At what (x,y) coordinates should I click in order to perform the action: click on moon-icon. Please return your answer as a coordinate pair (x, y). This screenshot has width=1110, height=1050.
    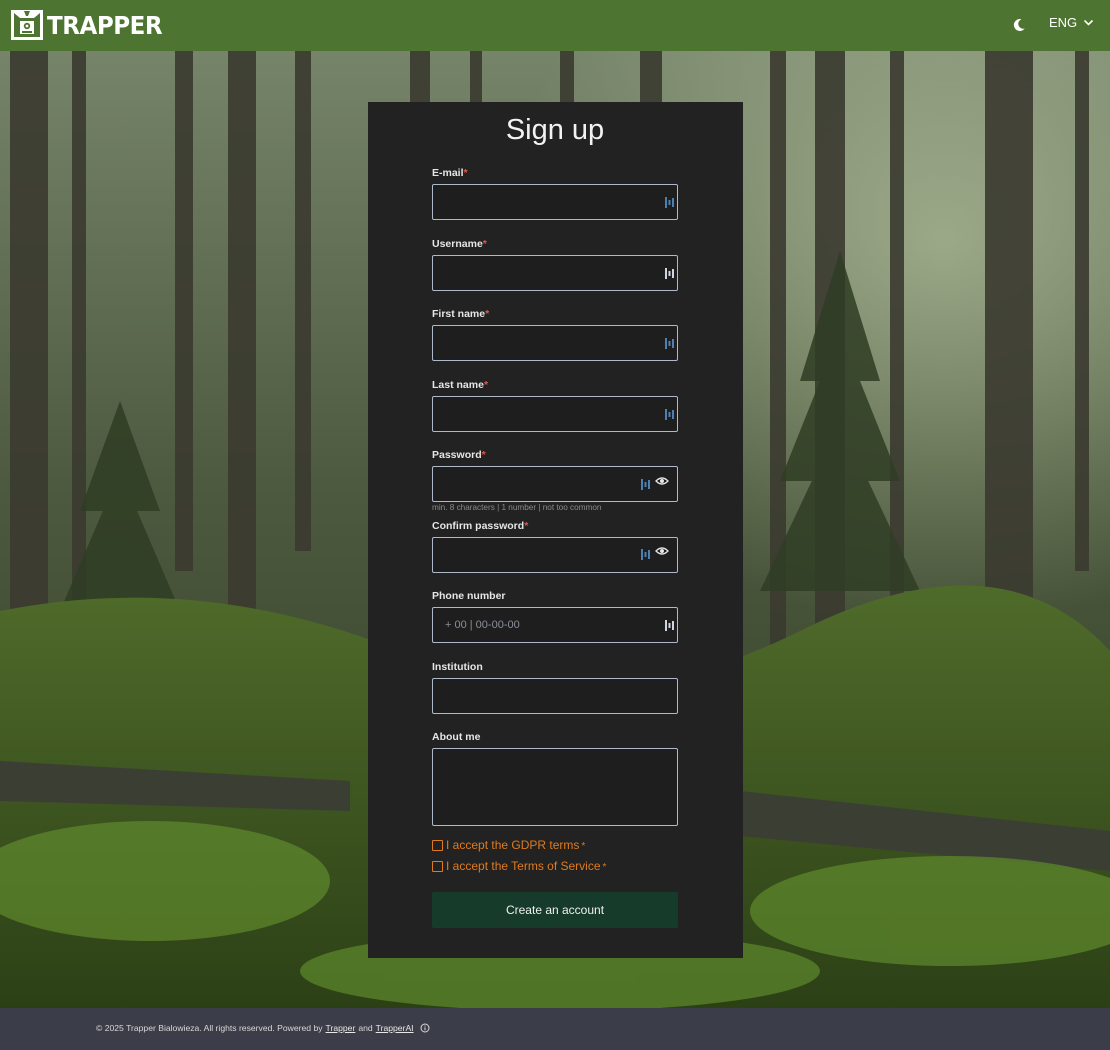
    Looking at the image, I should click on (1019, 25).